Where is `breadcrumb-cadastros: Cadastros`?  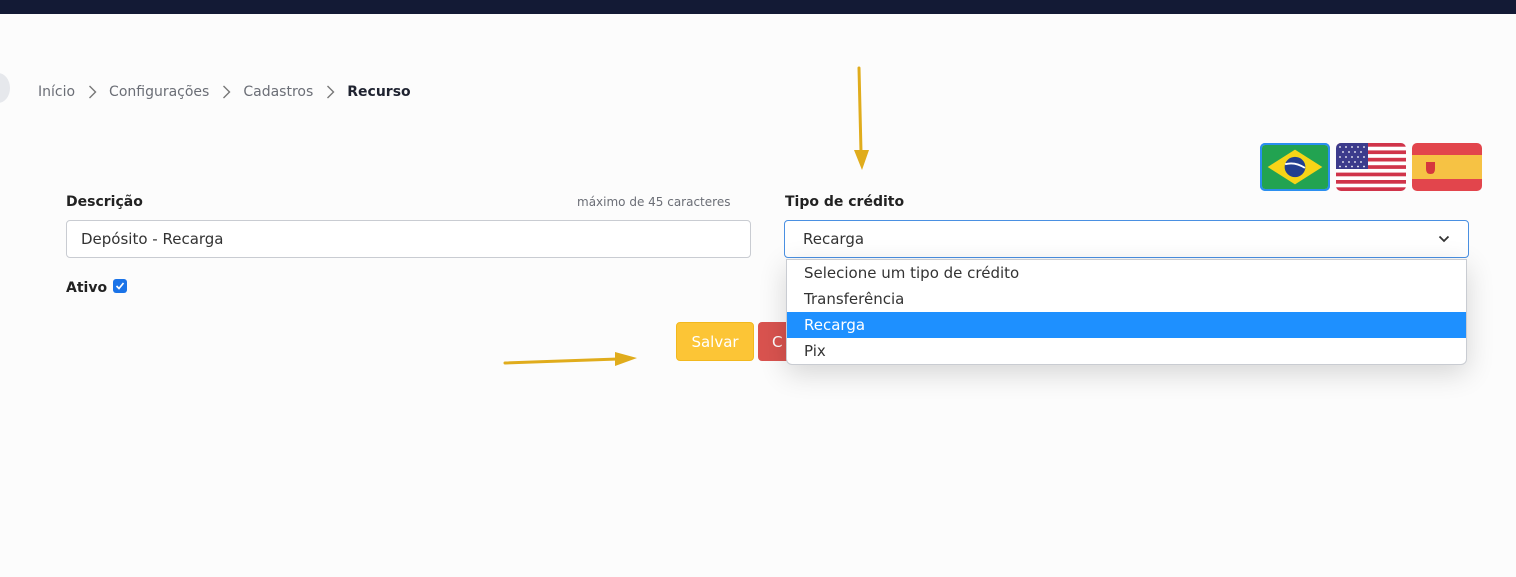 breadcrumb-cadastros: Cadastros is located at coordinates (278, 92).